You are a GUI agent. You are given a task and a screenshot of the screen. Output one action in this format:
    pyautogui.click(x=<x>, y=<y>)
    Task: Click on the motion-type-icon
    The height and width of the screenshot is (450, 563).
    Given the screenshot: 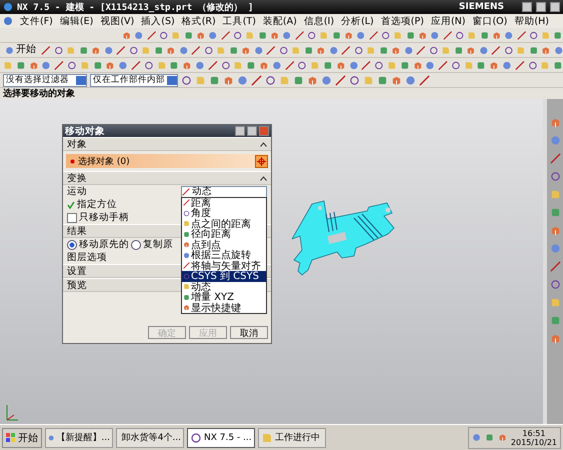 What is the action you would take?
    pyautogui.click(x=186, y=244)
    